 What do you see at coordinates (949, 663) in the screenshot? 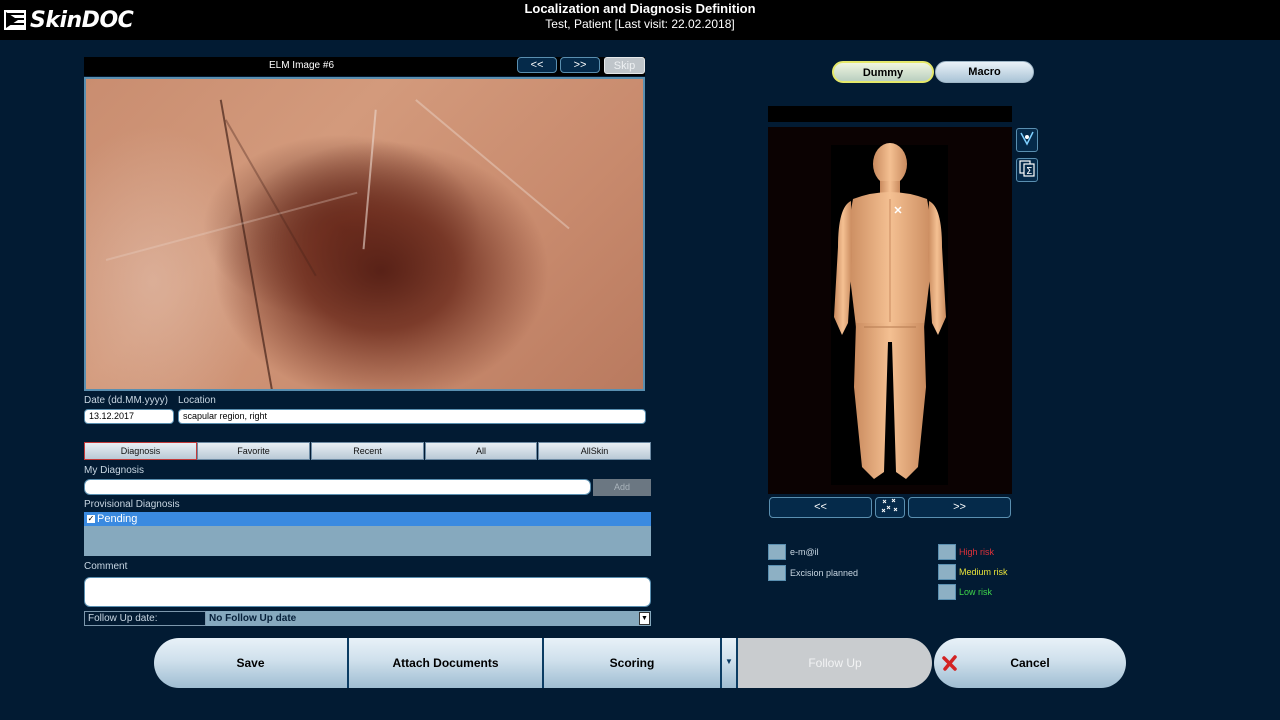
I see `cancel-x-icon` at bounding box center [949, 663].